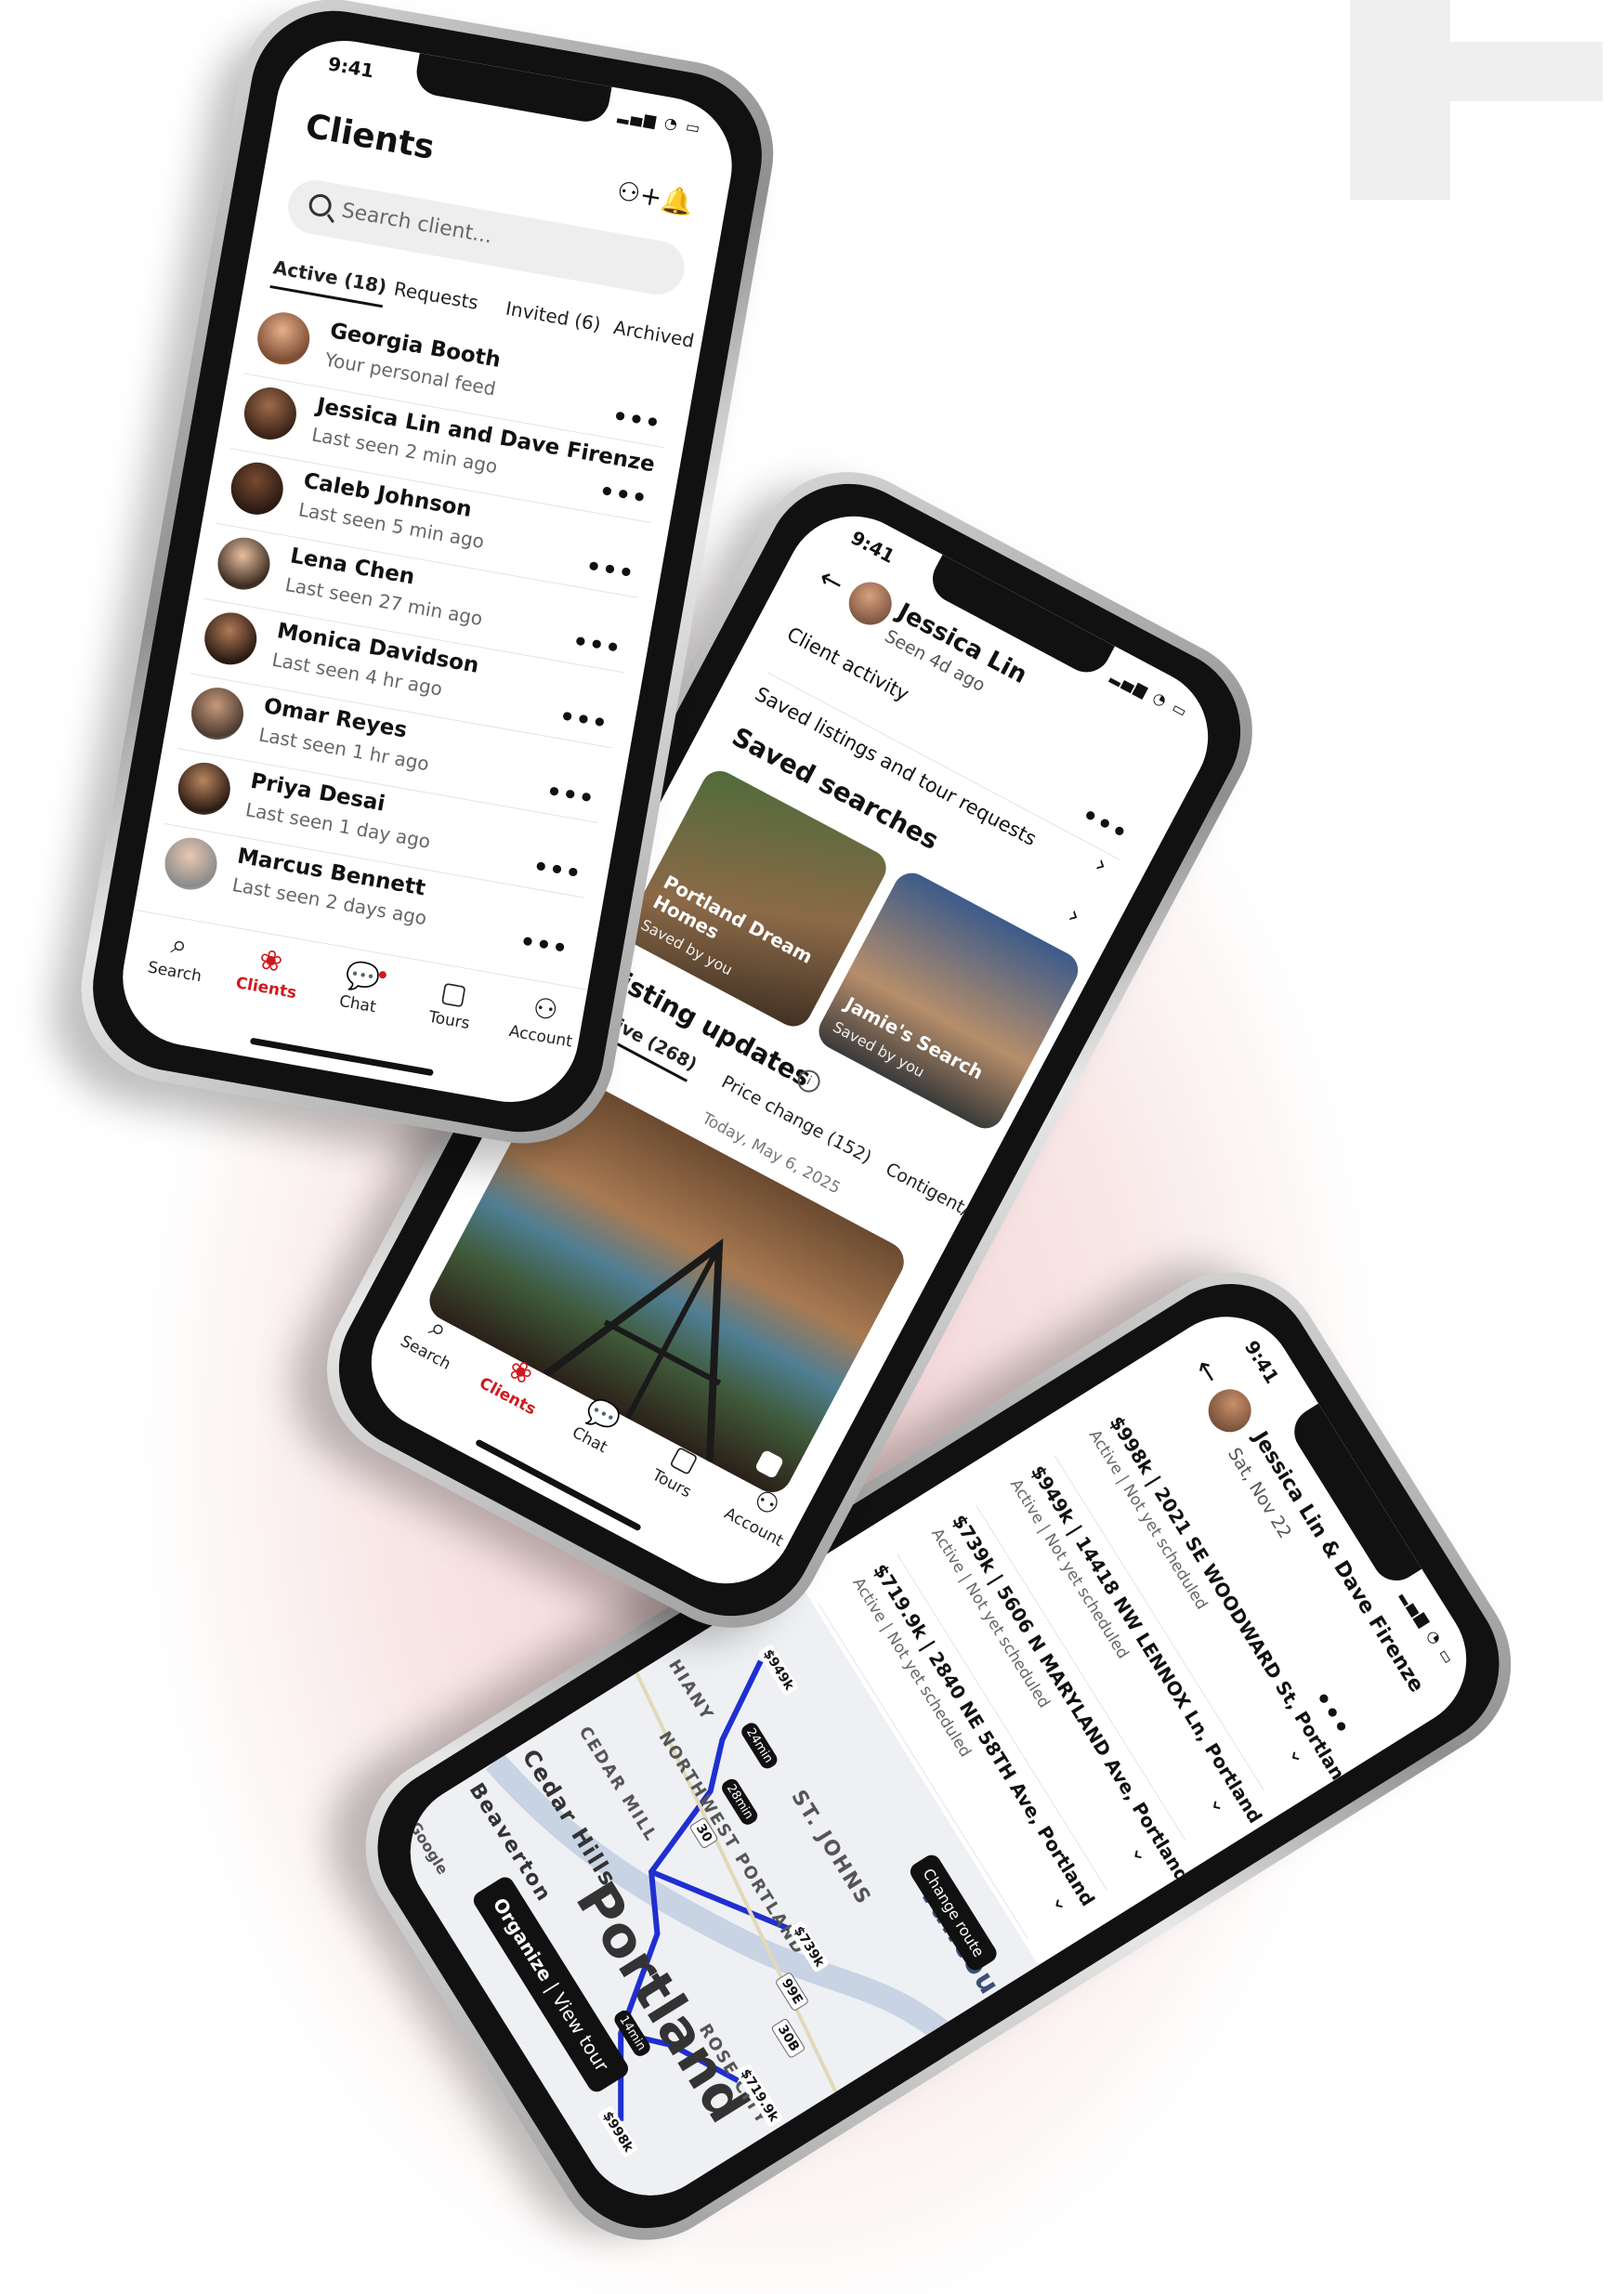 The width and height of the screenshot is (1624, 2294). Describe the element at coordinates (452, 1003) in the screenshot. I see `nav-tours: ▢ Tours` at that location.